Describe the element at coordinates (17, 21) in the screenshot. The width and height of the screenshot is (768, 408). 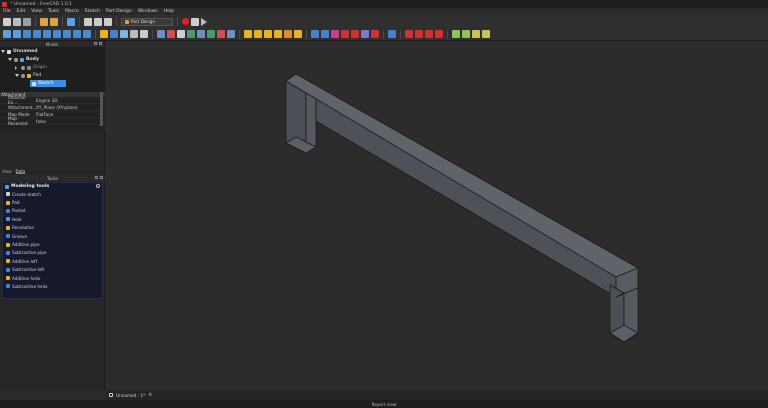
I see `open-document-icon` at that location.